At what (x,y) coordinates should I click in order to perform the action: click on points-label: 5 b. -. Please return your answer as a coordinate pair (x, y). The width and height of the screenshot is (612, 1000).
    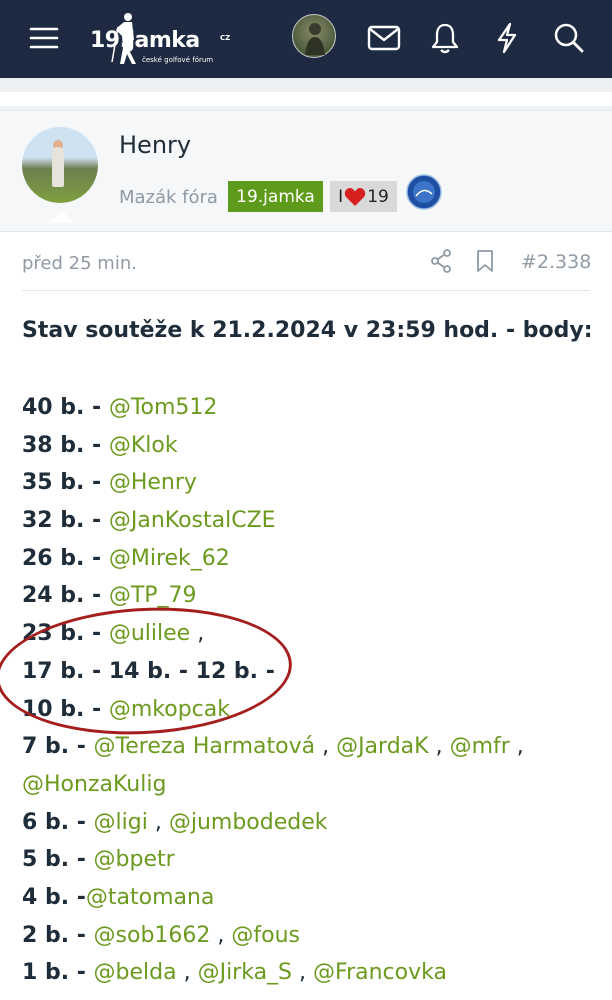
    Looking at the image, I should click on (58, 860).